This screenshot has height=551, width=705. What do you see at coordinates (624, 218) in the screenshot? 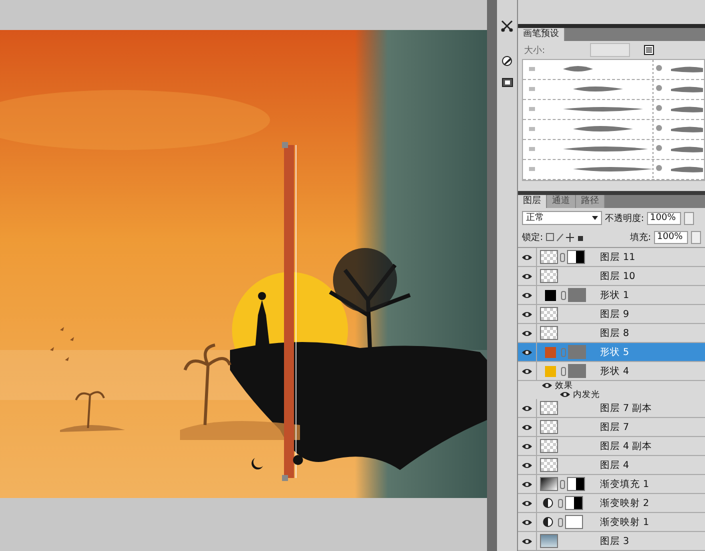
I see `opacity-label: 不透明度:` at bounding box center [624, 218].